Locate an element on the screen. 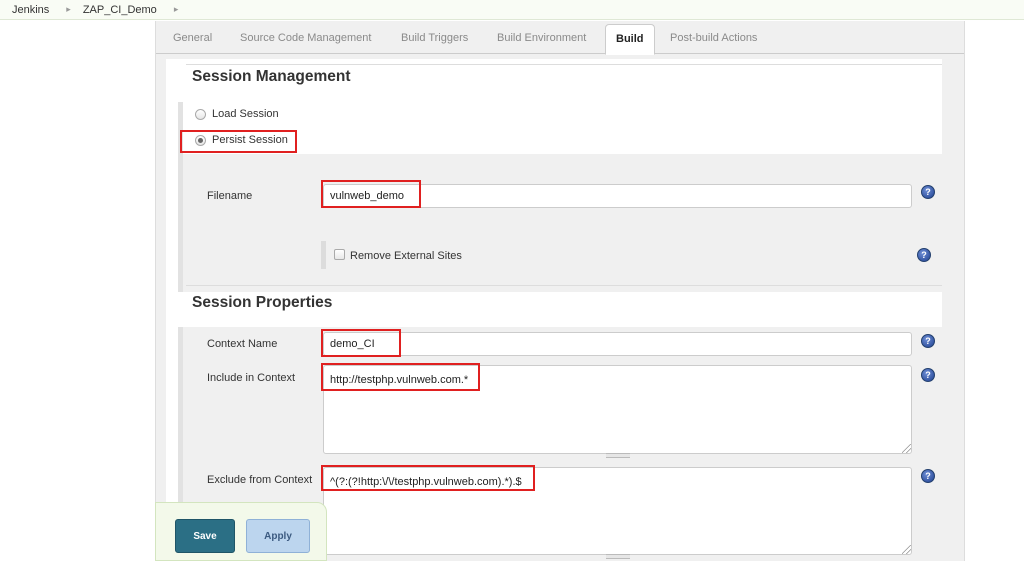  annotation-context-name is located at coordinates (361, 343).